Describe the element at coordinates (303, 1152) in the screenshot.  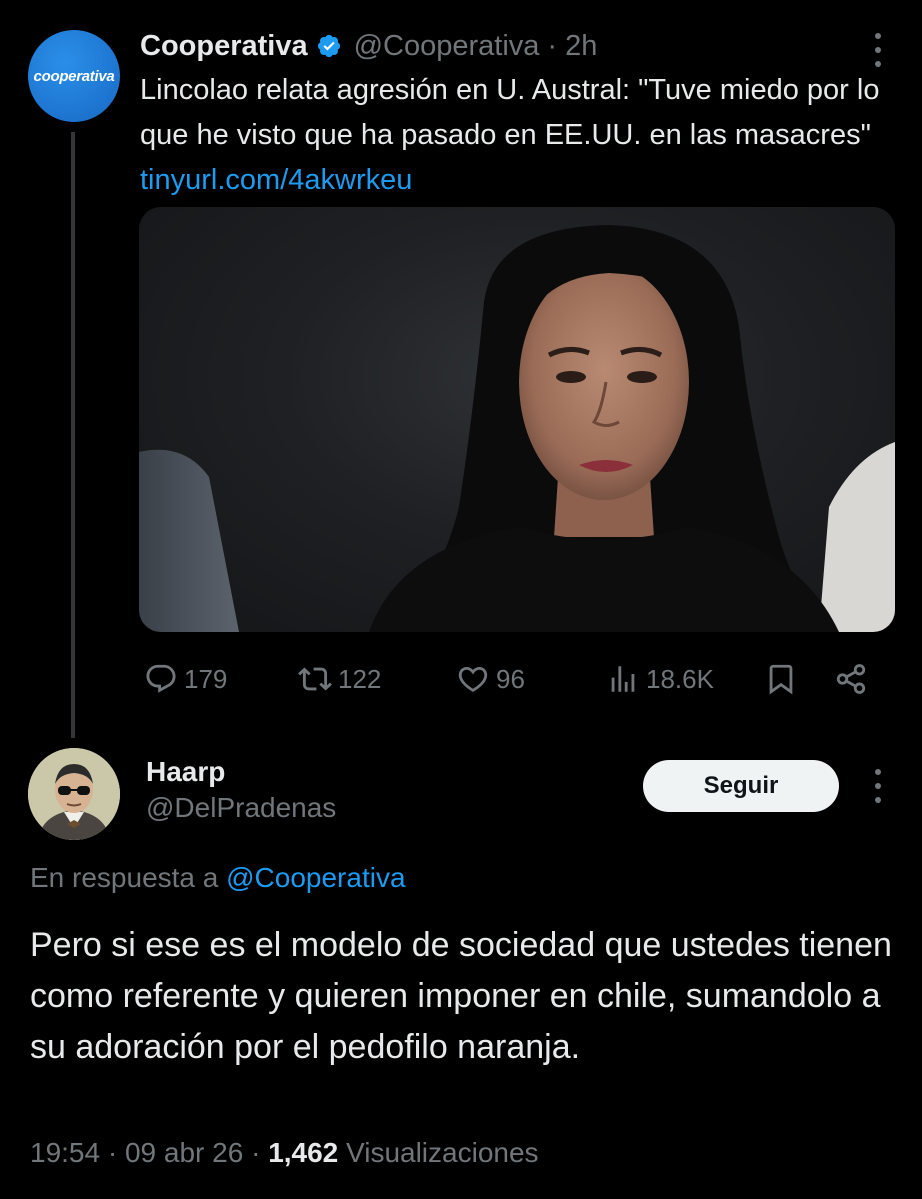
I see `reply-views-count: 1,462` at that location.